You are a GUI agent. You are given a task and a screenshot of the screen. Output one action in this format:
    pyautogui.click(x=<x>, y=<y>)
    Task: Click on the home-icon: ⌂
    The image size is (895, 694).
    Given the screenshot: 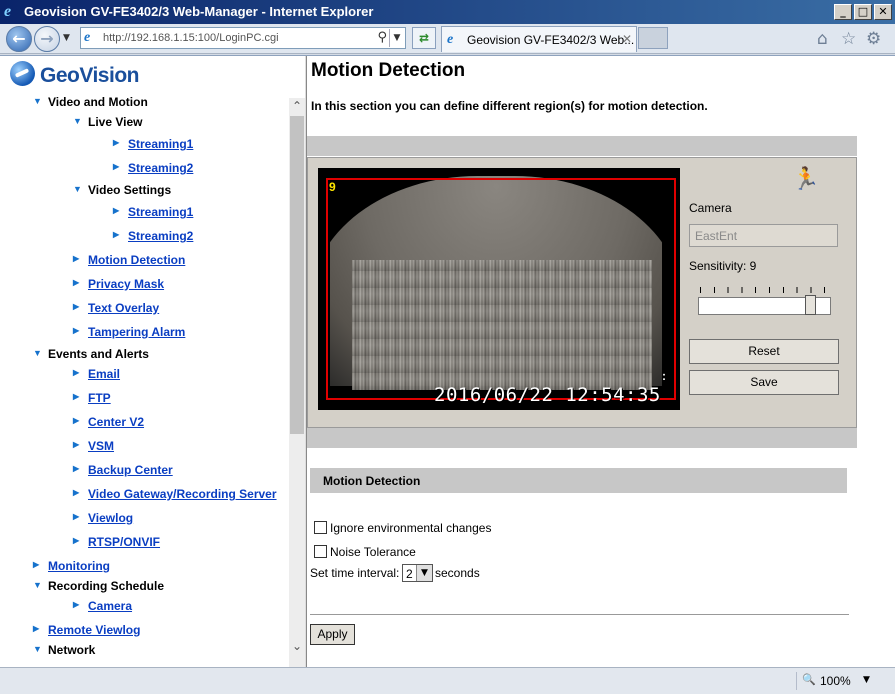 What is the action you would take?
    pyautogui.click(x=822, y=39)
    